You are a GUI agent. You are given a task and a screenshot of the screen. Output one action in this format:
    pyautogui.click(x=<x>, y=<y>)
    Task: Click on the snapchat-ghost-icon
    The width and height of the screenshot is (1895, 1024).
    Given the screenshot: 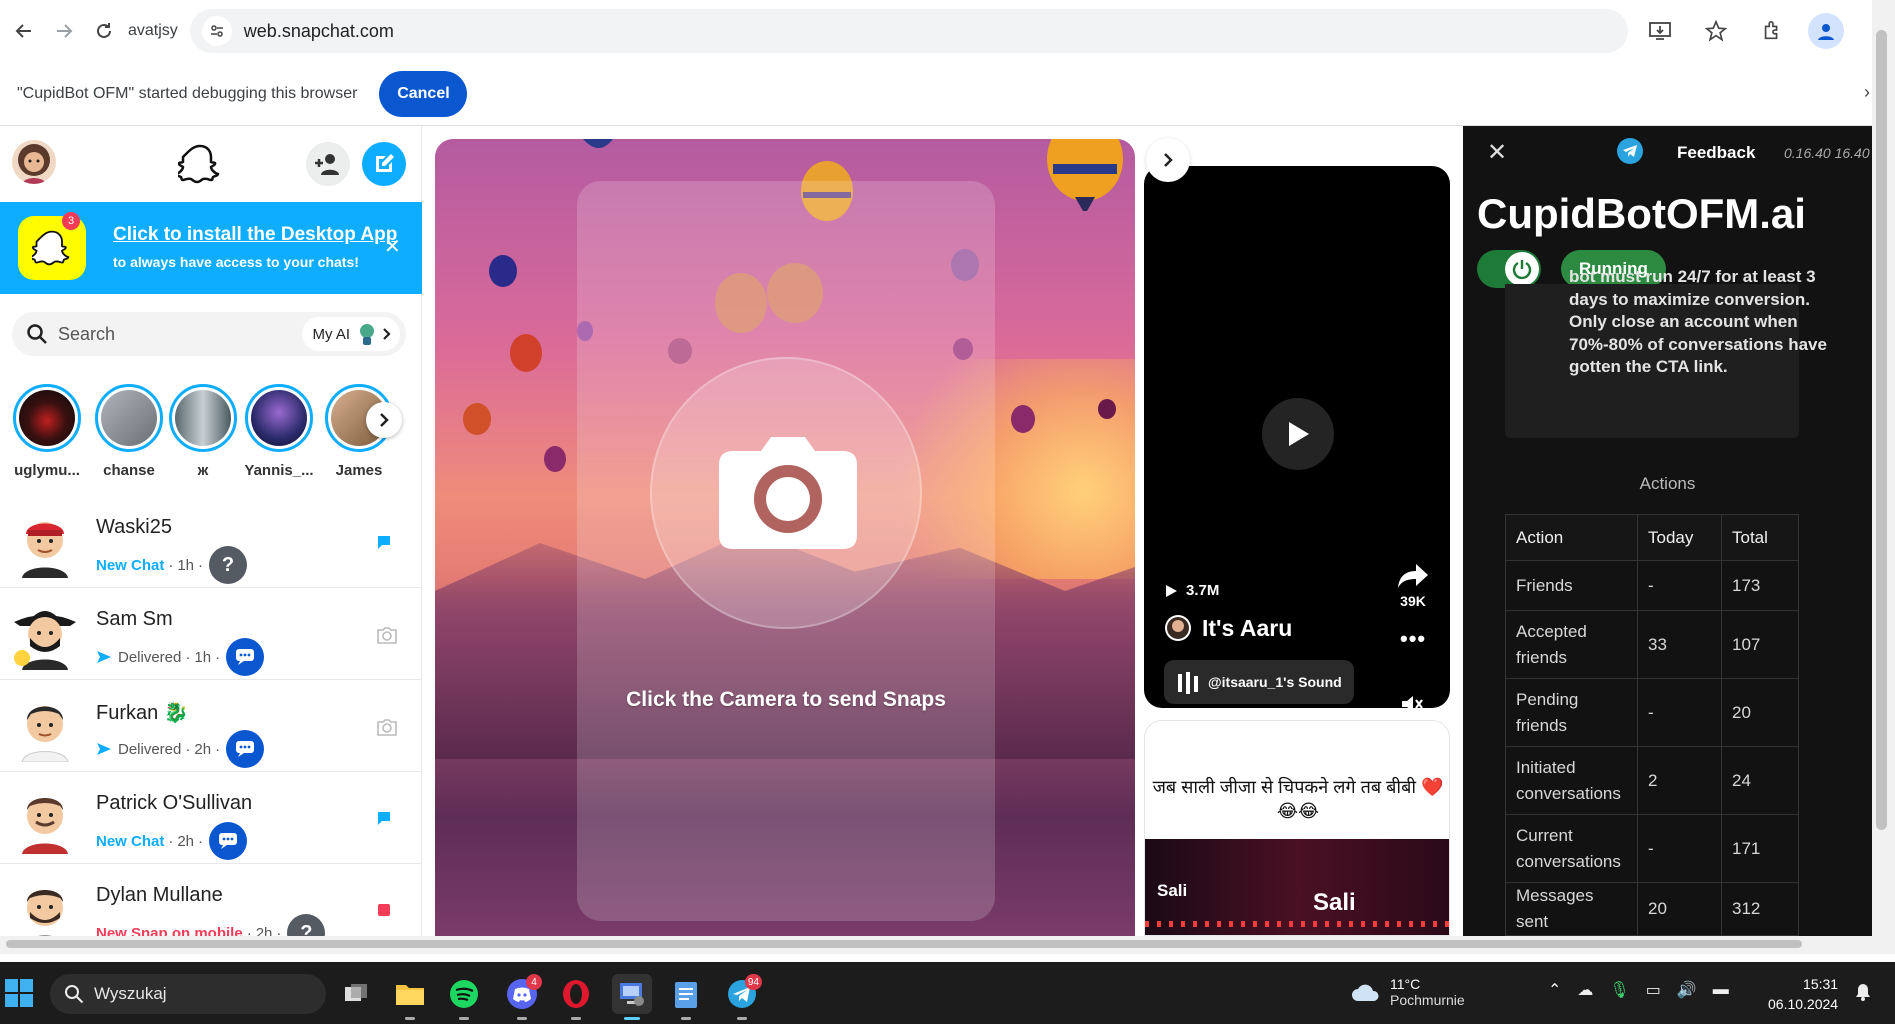 What is the action you would take?
    pyautogui.click(x=198, y=166)
    